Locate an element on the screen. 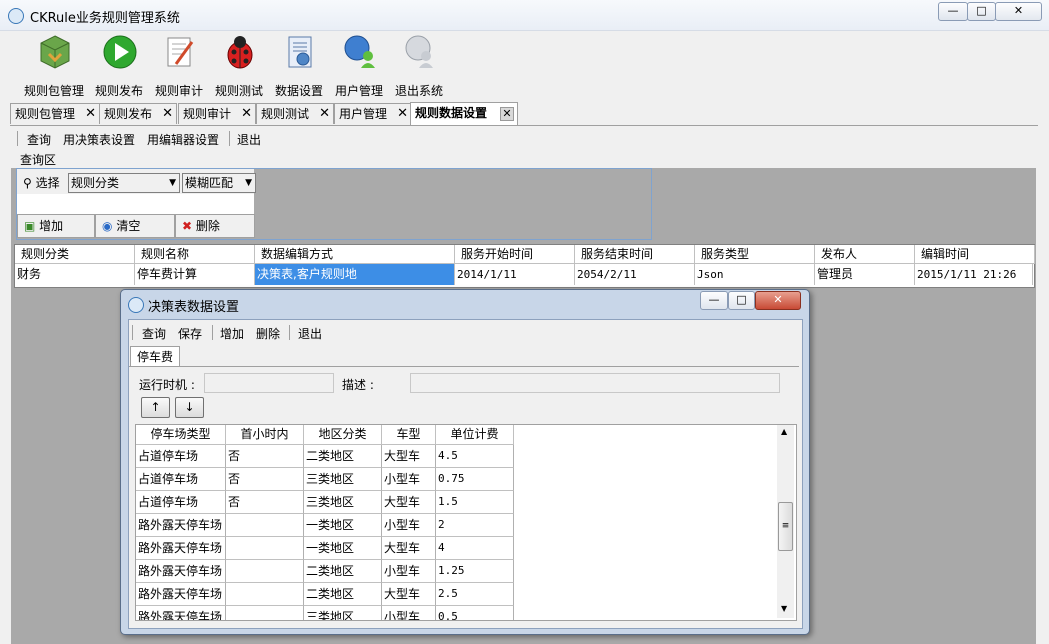  table-cell: 0.5 is located at coordinates (475, 613).